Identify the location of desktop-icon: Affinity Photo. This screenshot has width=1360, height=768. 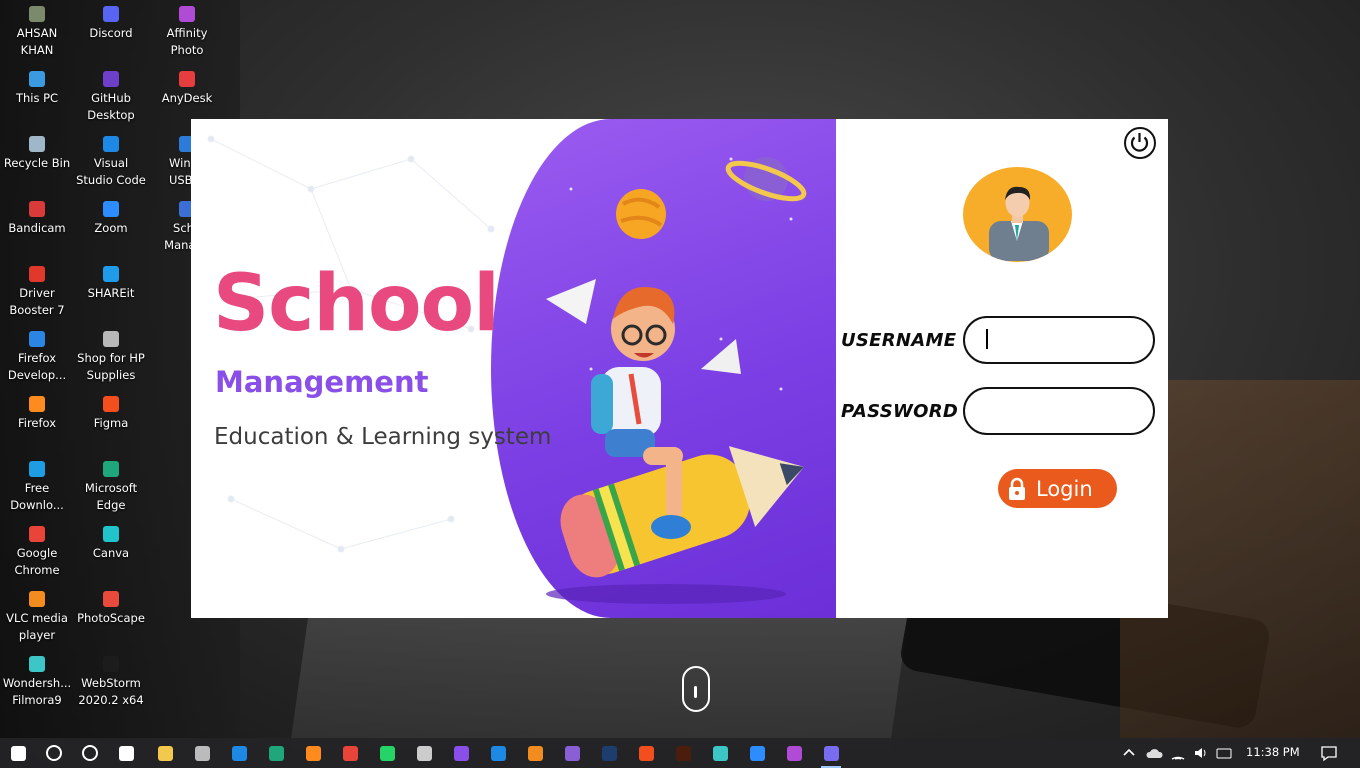
(187, 29).